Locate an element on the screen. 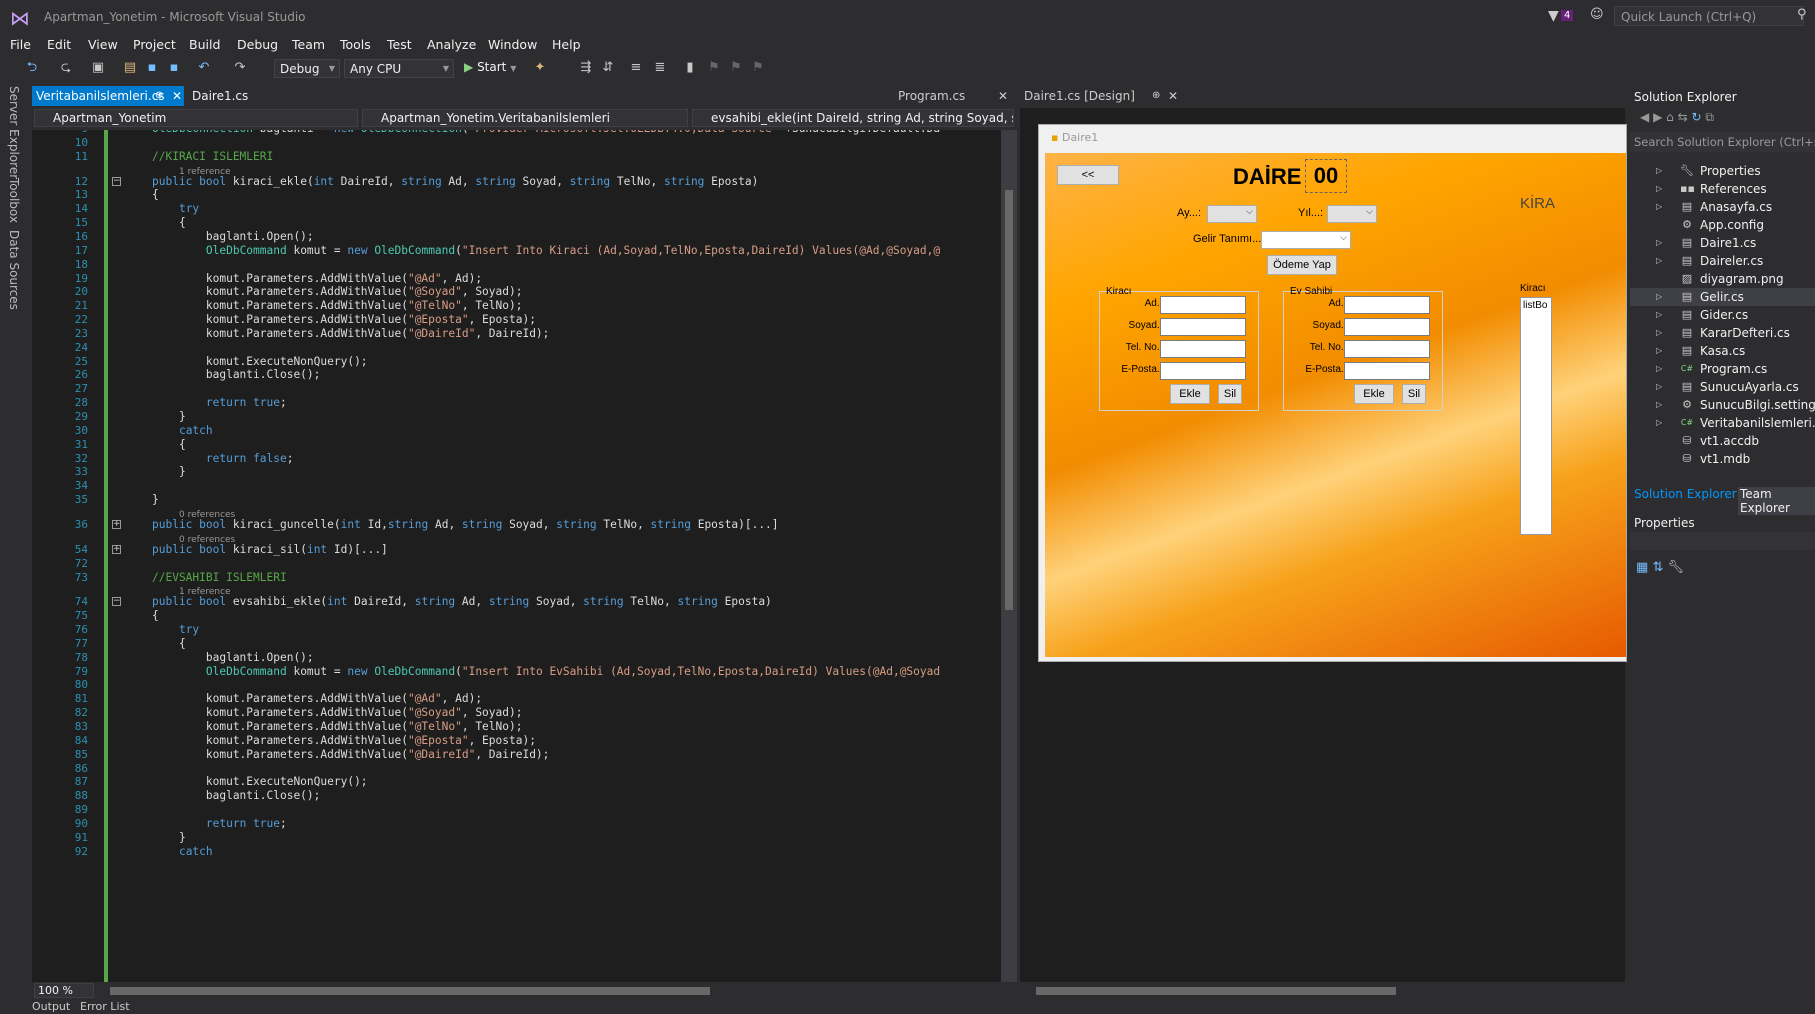  scroll-thumb is located at coordinates (1009, 400).